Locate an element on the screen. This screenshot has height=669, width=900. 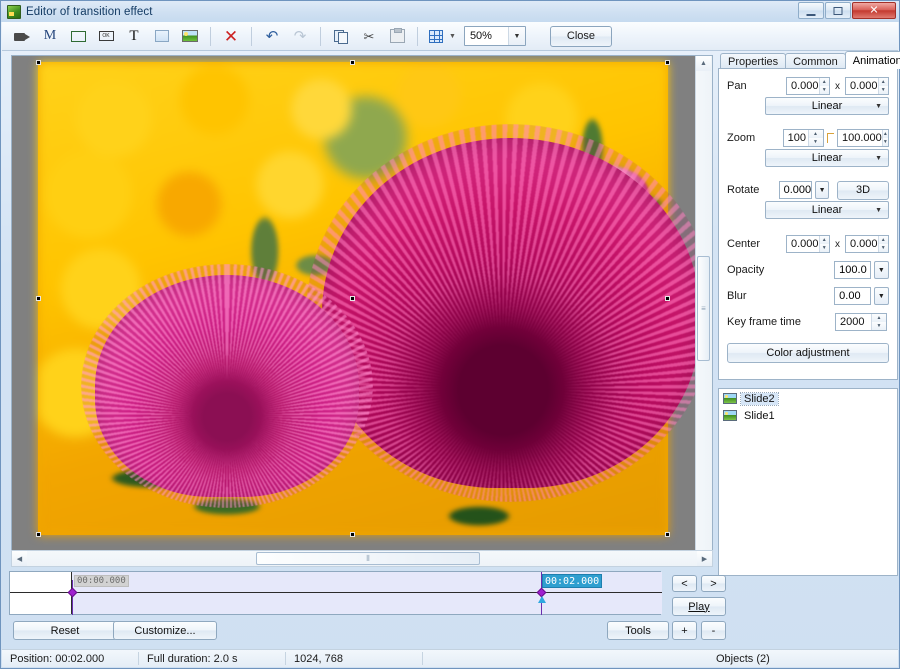
blur-dropdown-icon: ▼ is located at coordinates (881, 296).